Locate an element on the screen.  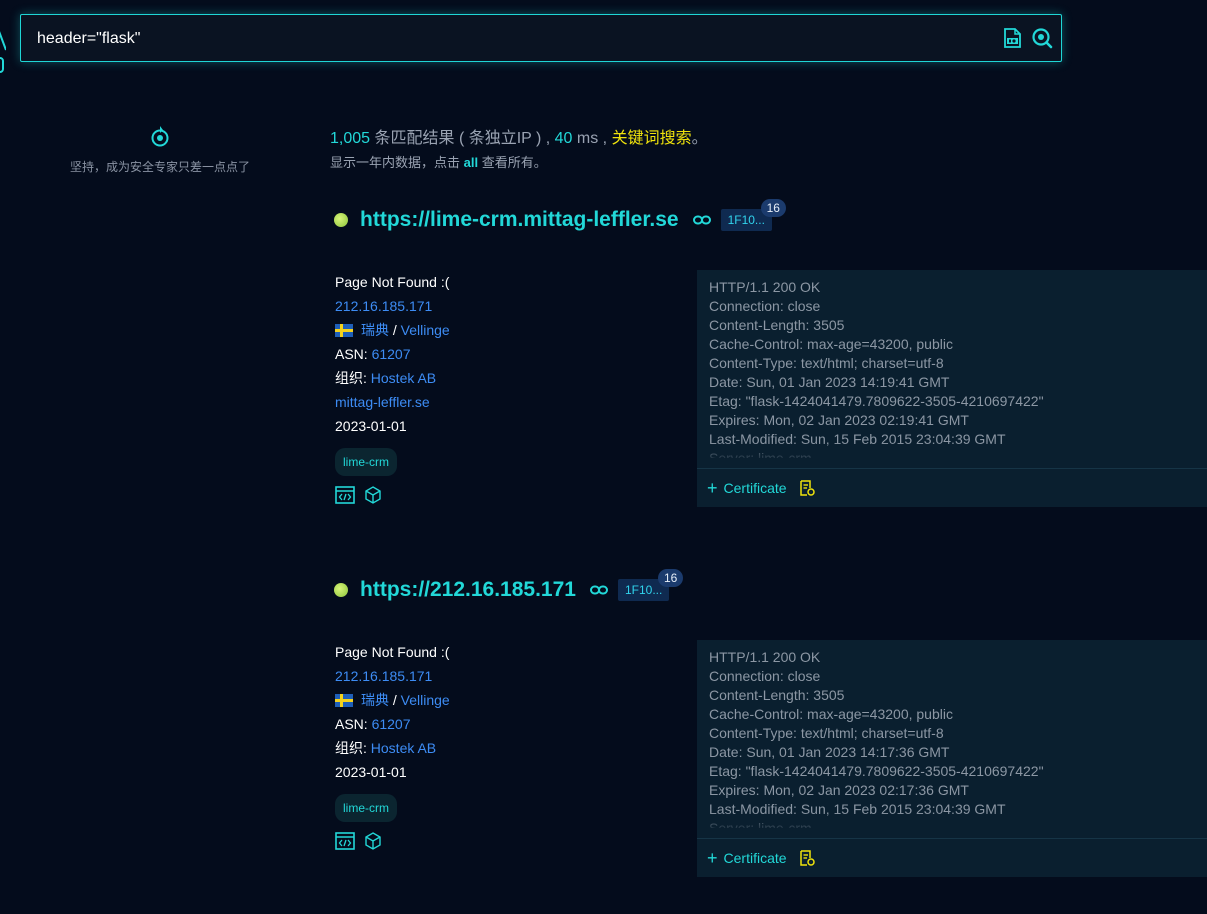
target-icon is located at coordinates (160, 136).